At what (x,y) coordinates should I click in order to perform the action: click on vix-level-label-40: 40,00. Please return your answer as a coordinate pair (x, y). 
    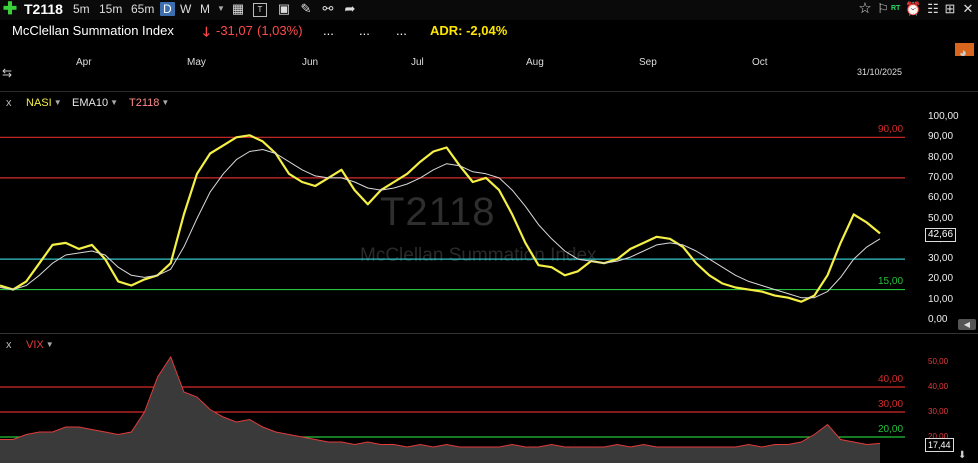
    Looking at the image, I should click on (891, 379).